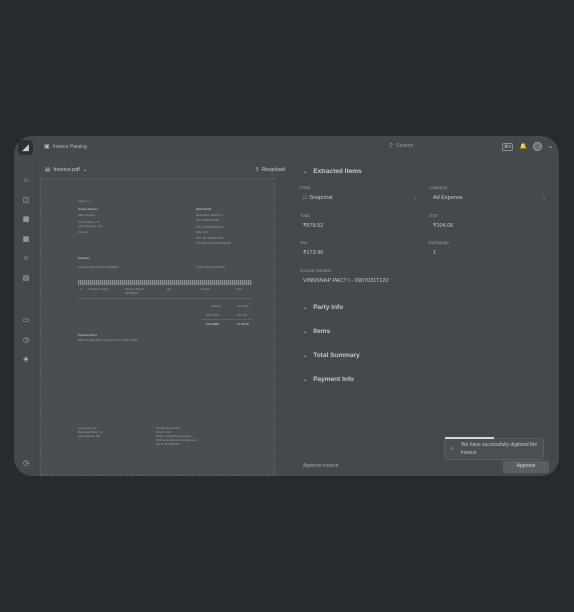 This screenshot has width=574, height=612. I want to click on search-input: Search, so click(404, 146).